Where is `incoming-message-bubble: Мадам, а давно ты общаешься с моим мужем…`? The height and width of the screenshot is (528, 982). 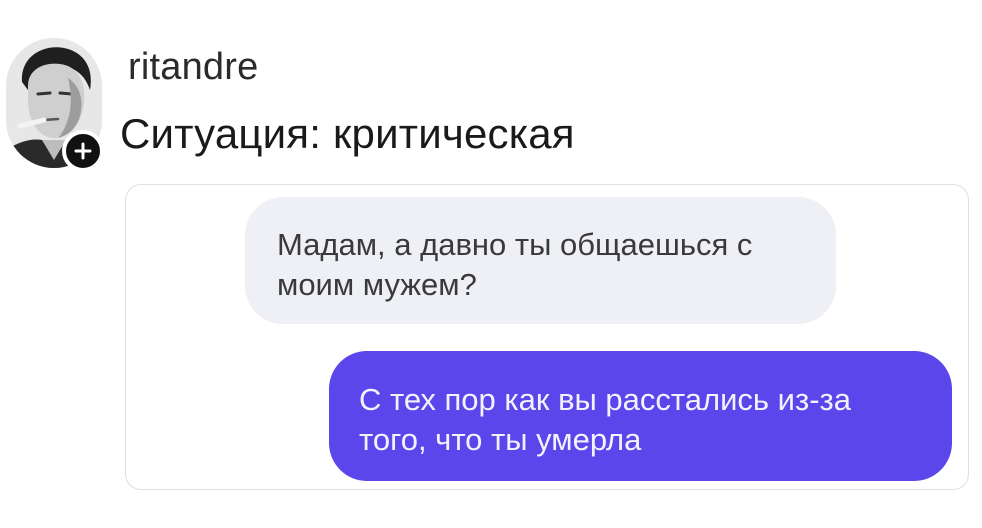
incoming-message-bubble: Мадам, а давно ты общаешься с моим мужем… is located at coordinates (540, 260).